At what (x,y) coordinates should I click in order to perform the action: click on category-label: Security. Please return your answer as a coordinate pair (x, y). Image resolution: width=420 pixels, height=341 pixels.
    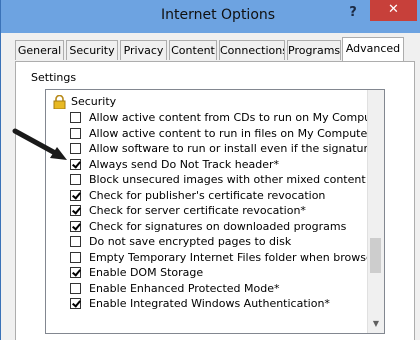
    Looking at the image, I should click on (94, 101).